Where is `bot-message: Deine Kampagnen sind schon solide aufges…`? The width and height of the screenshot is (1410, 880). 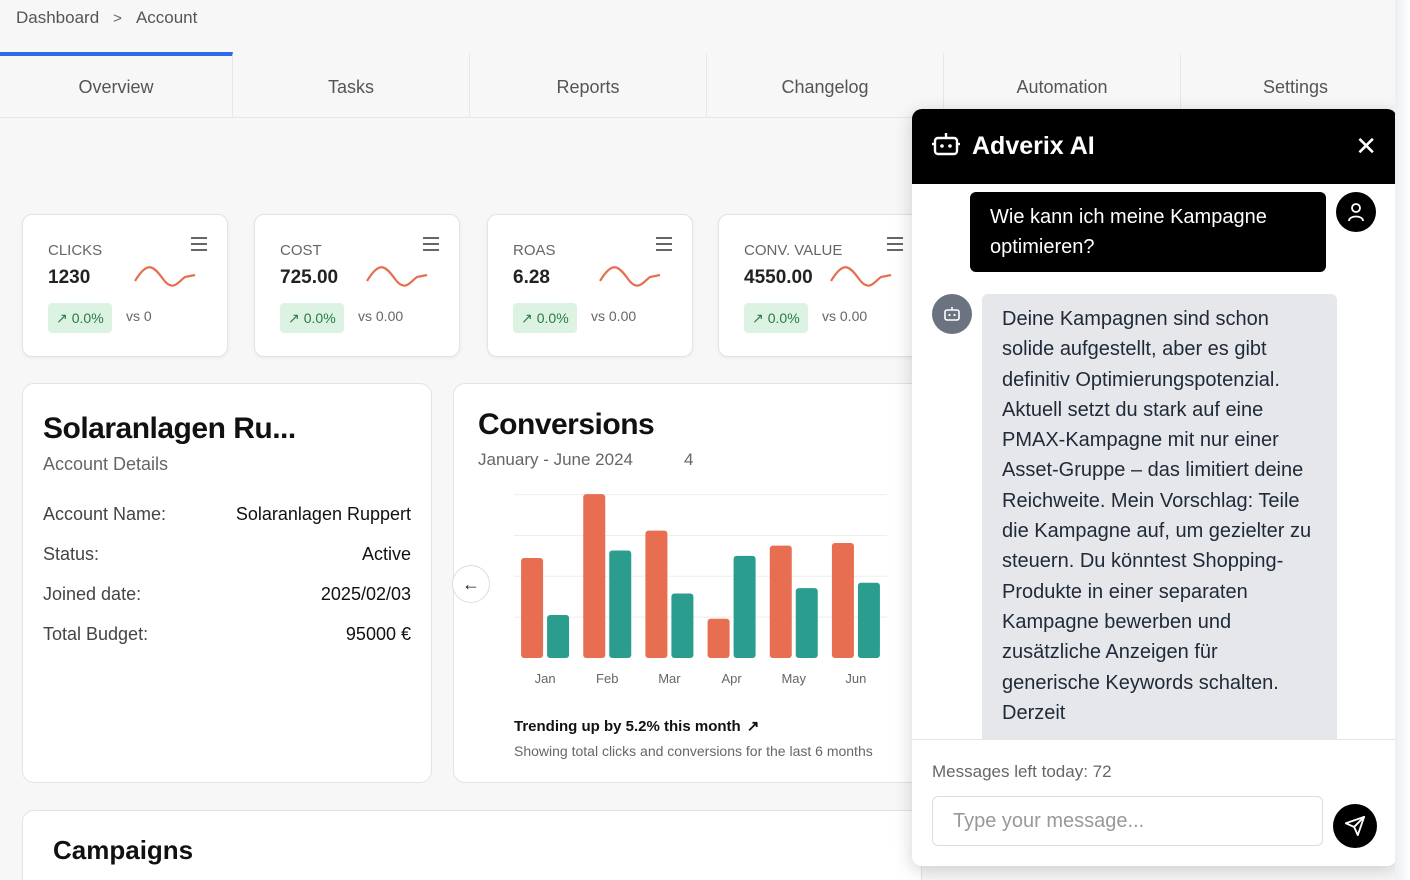
bot-message: Deine Kampagnen sind schon solide aufges… is located at coordinates (1159, 516).